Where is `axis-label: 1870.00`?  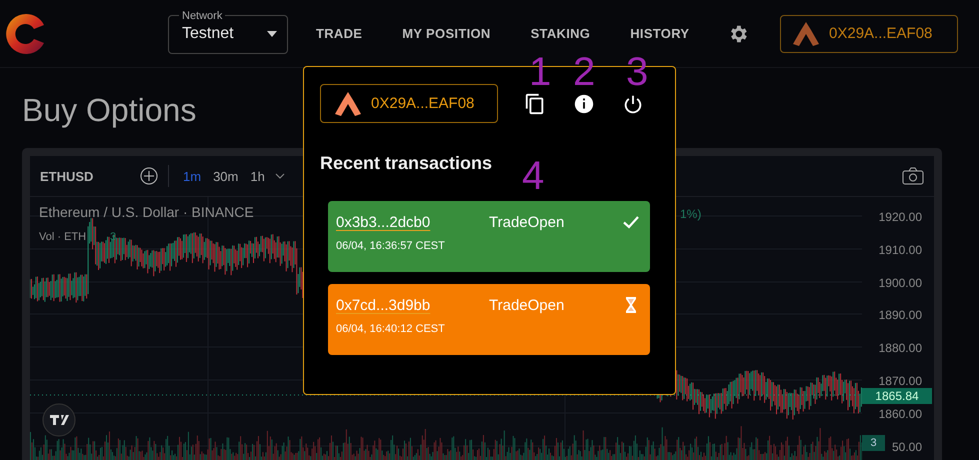 axis-label: 1870.00 is located at coordinates (900, 381).